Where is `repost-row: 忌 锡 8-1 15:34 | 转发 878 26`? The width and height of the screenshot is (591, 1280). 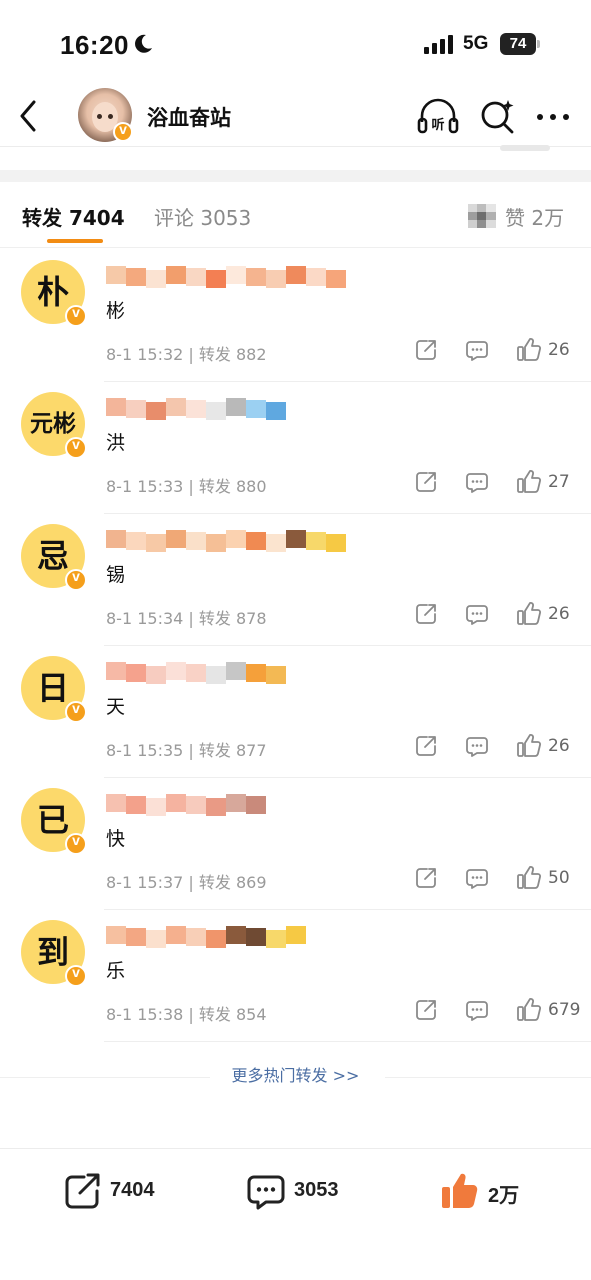 repost-row: 忌 锡 8-1 15:34 | 转发 878 26 is located at coordinates (295, 580).